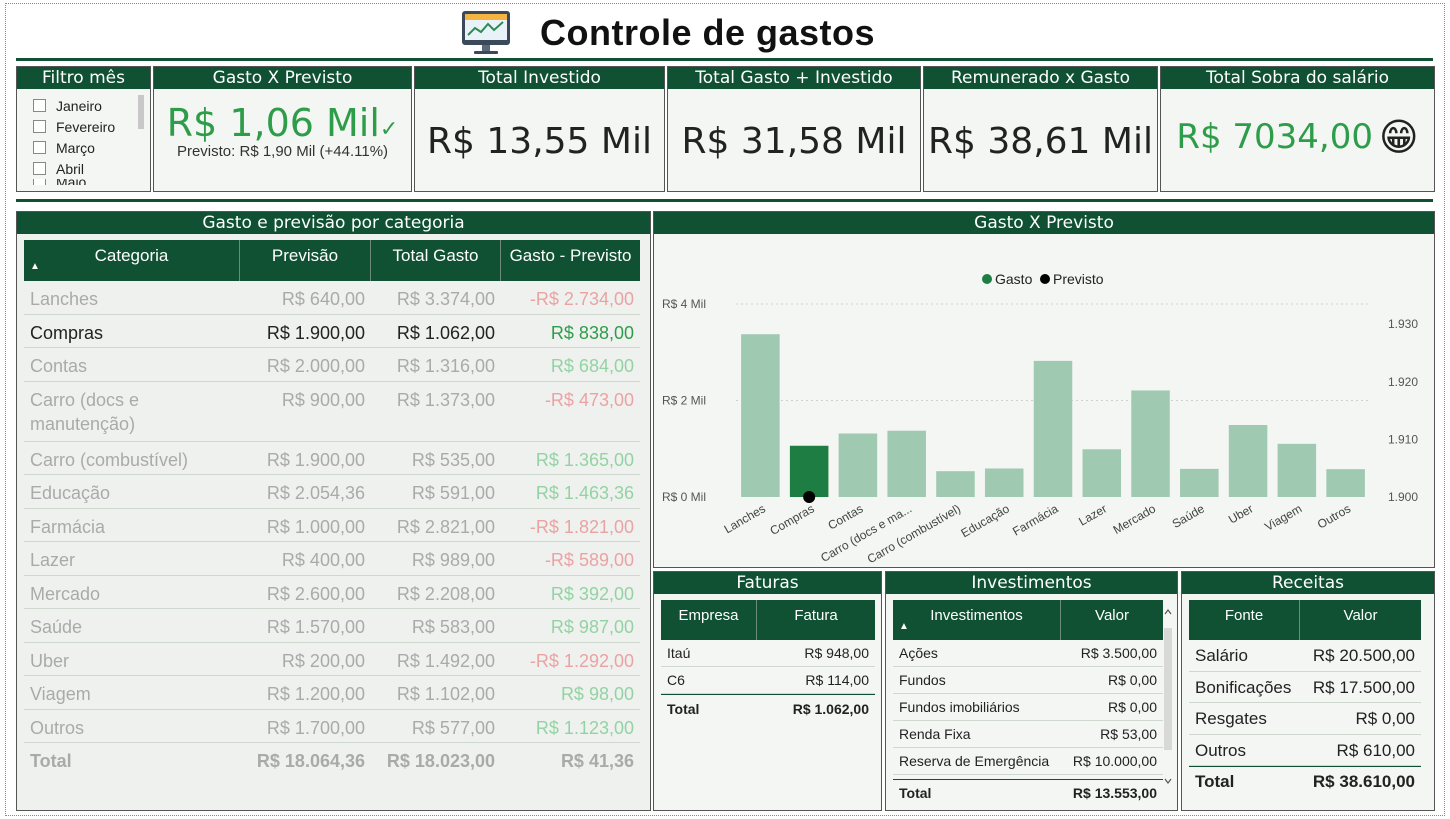  I want to click on categoria-text: Contas, so click(59, 366).